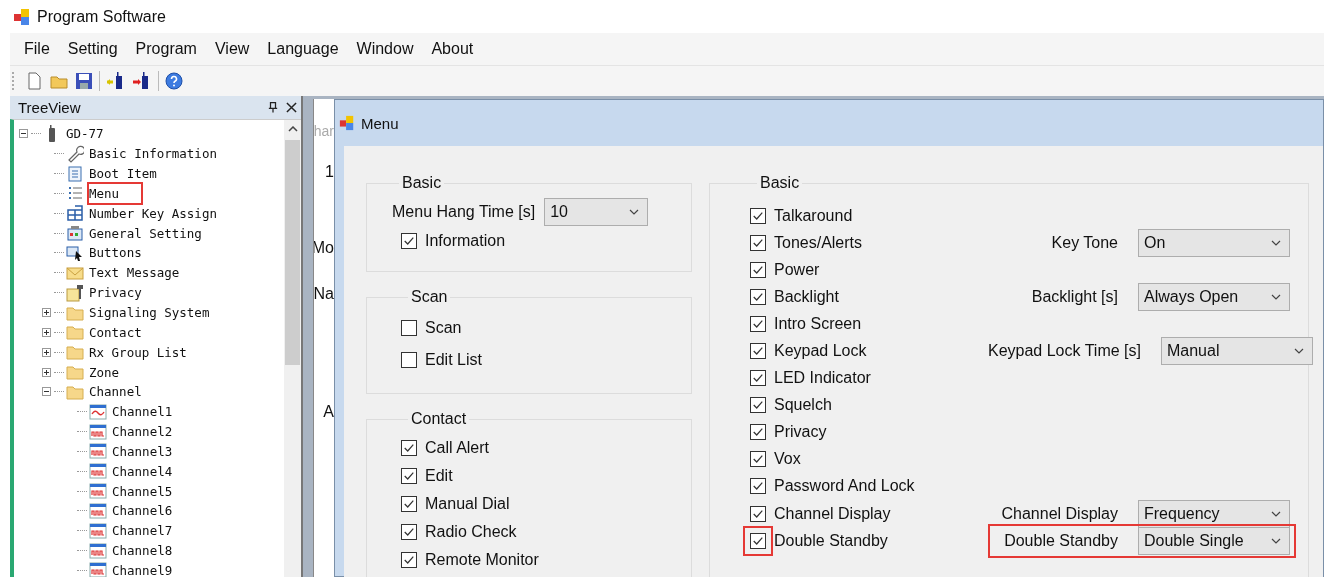 The image size is (1324, 577). What do you see at coordinates (1236, 351) in the screenshot?
I see `dropdown: Manual` at bounding box center [1236, 351].